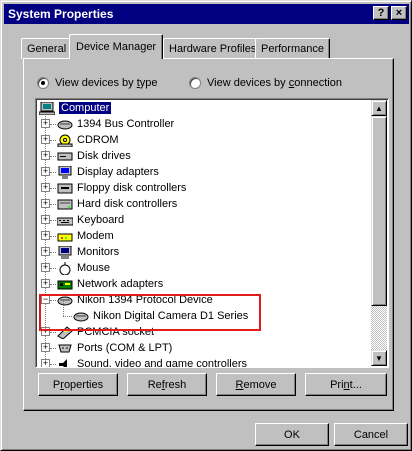 The image size is (412, 451). I want to click on tree-item-label: Disk drives, so click(104, 156).